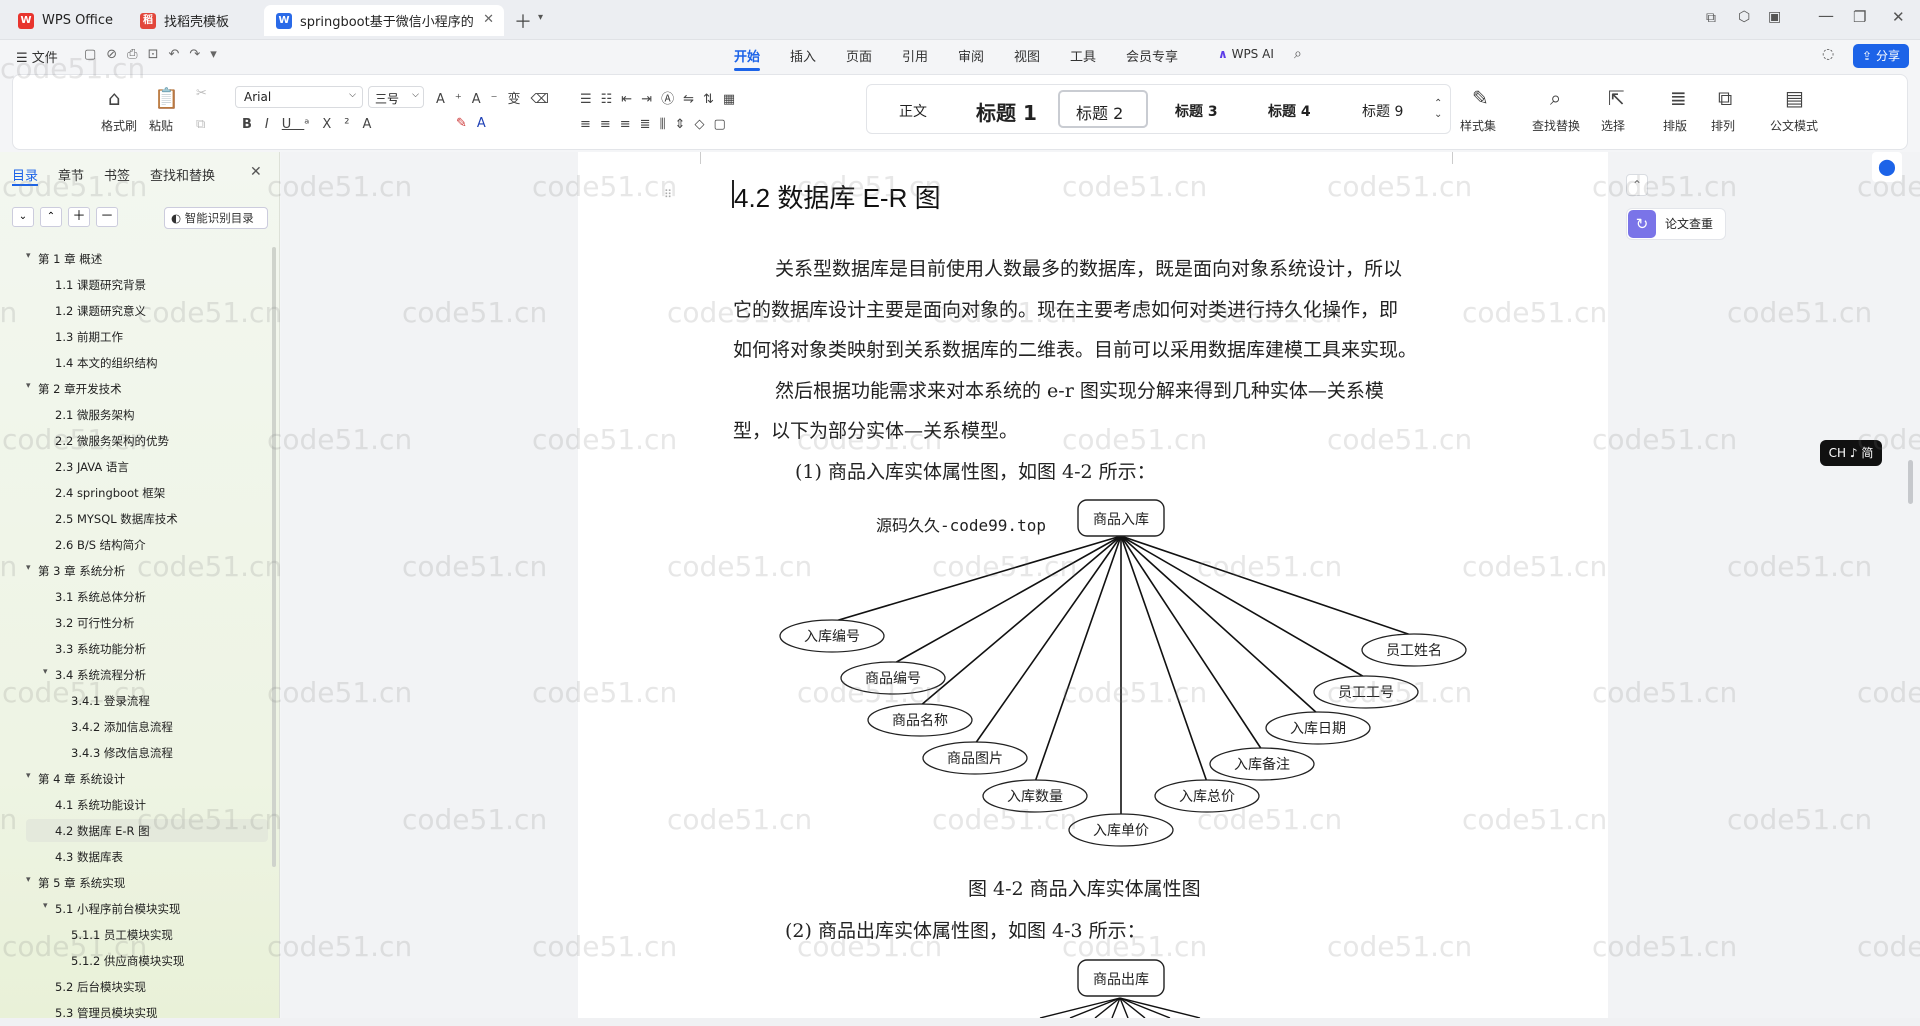  I want to click on toc-item: 1.4 本文的组织结构, so click(106, 363).